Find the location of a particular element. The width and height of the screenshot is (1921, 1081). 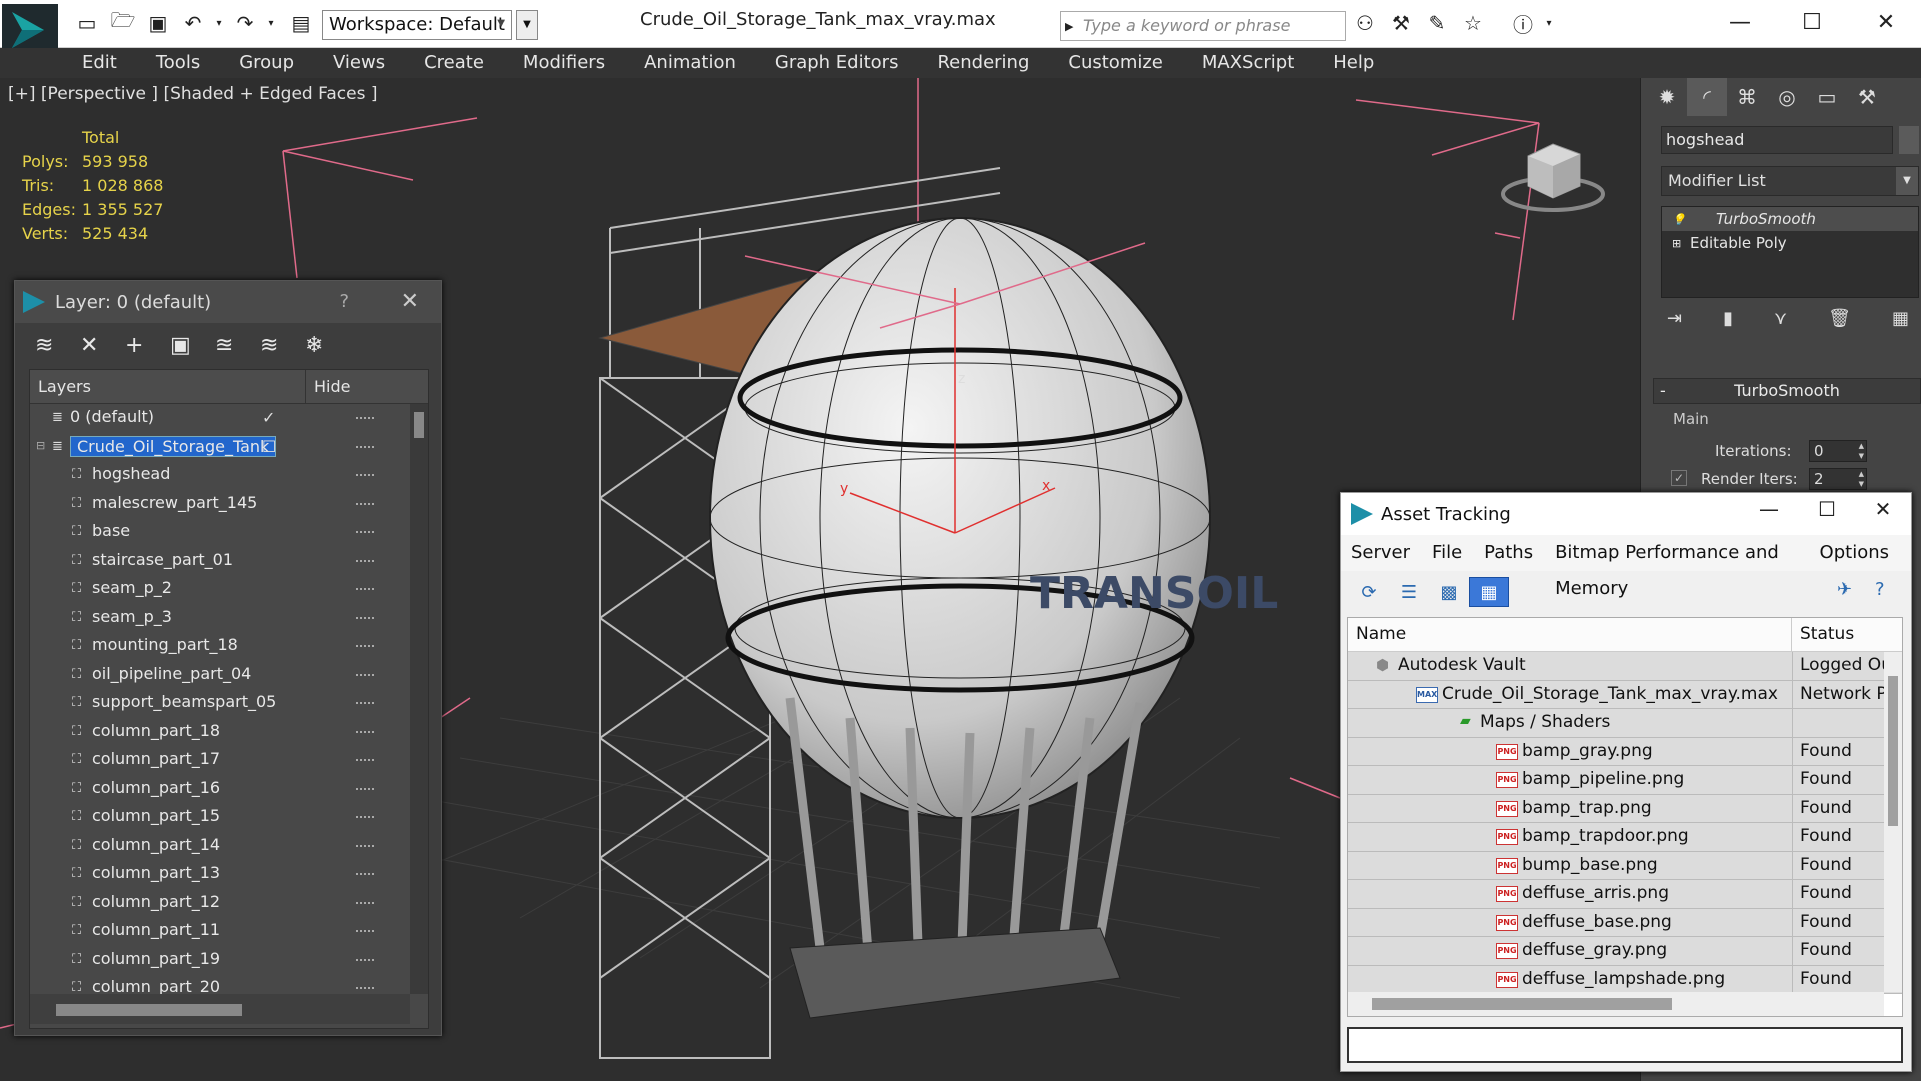

motion-tab-icon: ◎ is located at coordinates (1787, 97).